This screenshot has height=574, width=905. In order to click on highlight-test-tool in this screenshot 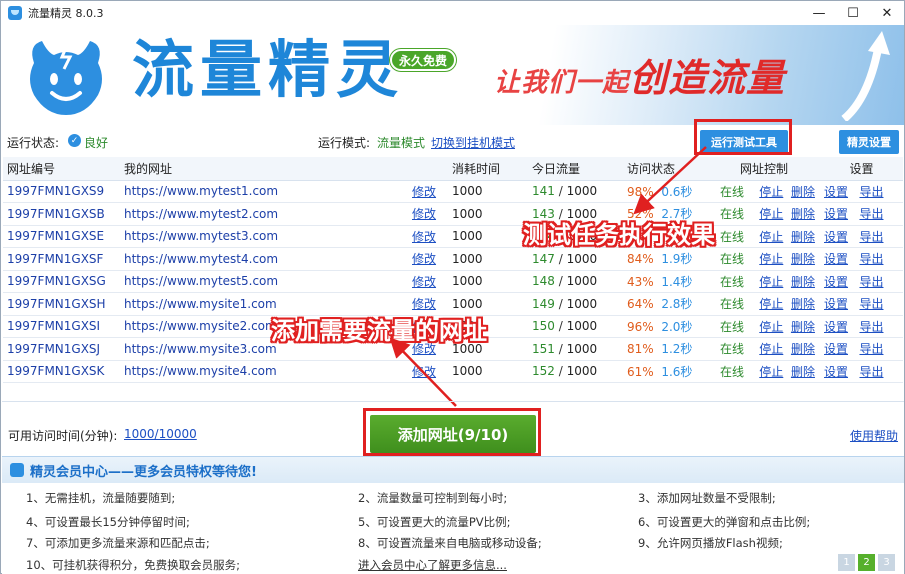, I will do `click(743, 137)`.